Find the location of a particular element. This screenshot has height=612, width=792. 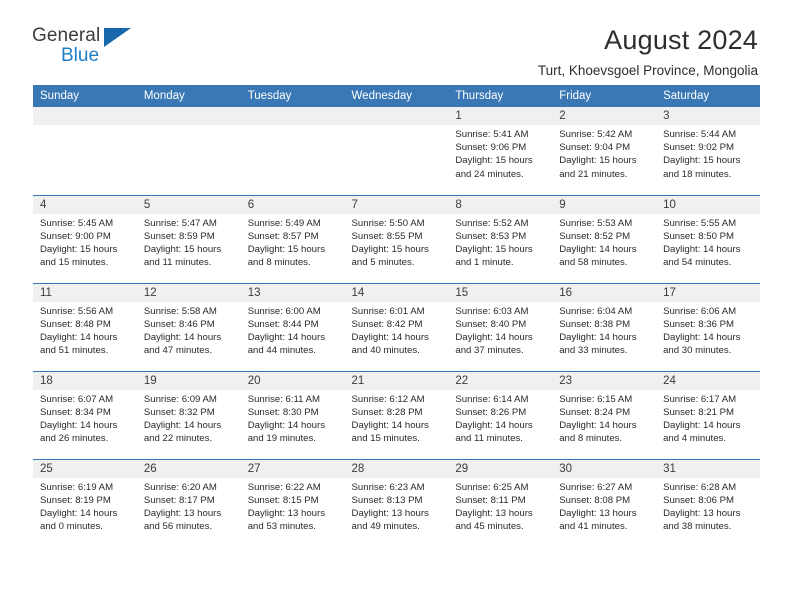

daylight-text-line2: and 47 minutes. is located at coordinates (178, 351).